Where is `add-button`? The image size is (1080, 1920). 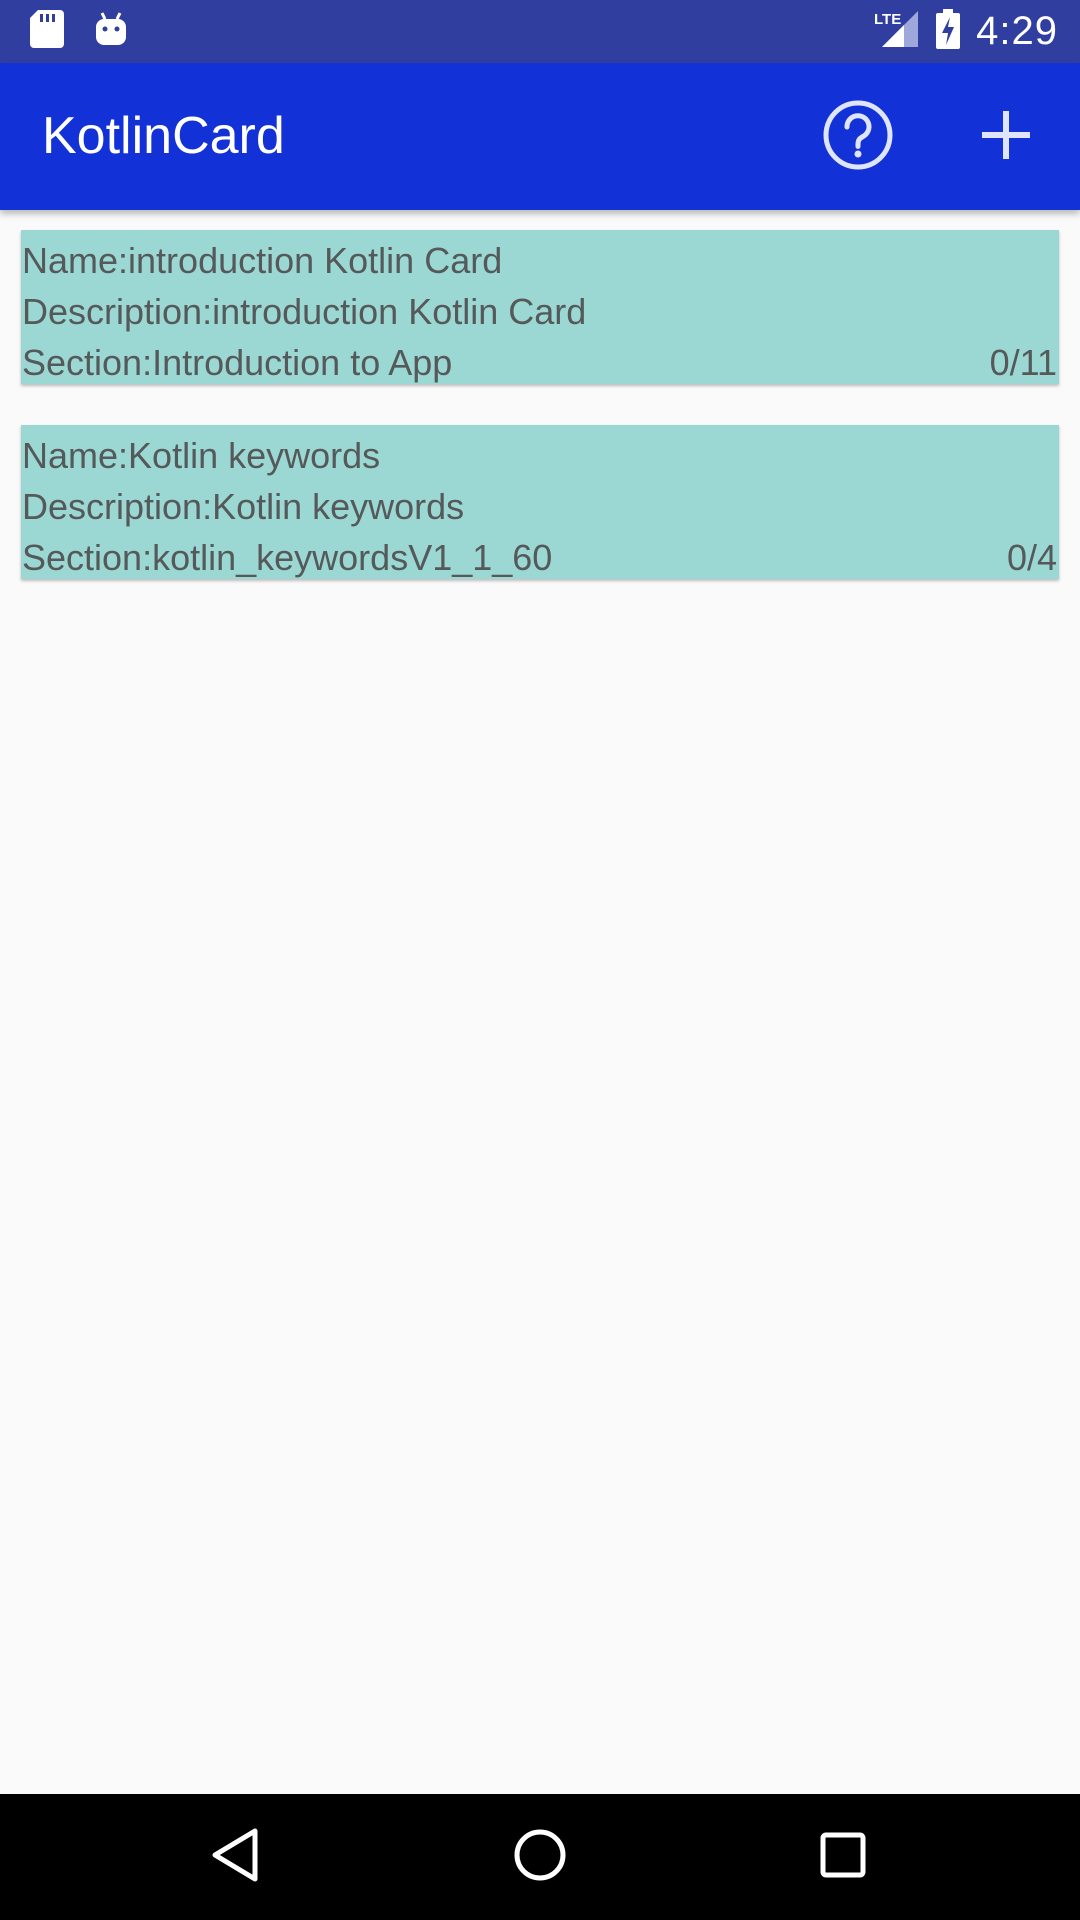
add-button is located at coordinates (1006, 137).